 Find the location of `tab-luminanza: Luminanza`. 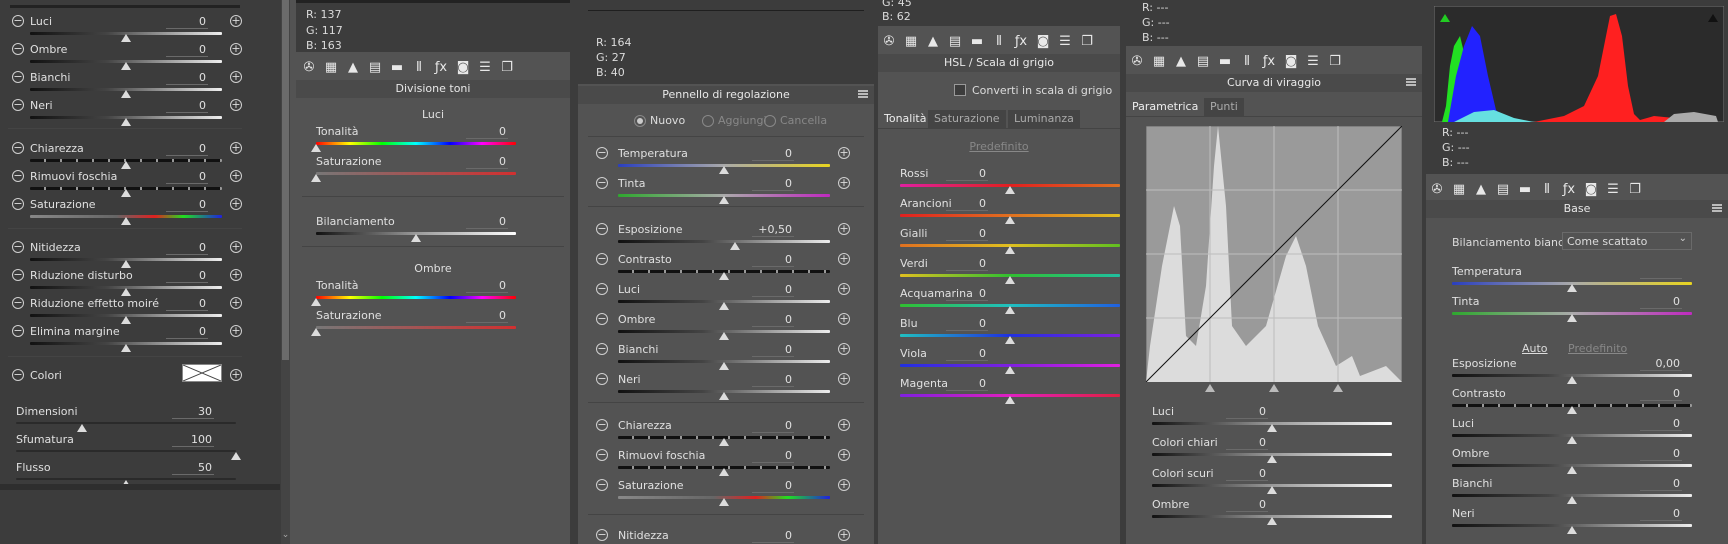

tab-luminanza: Luminanza is located at coordinates (1044, 119).